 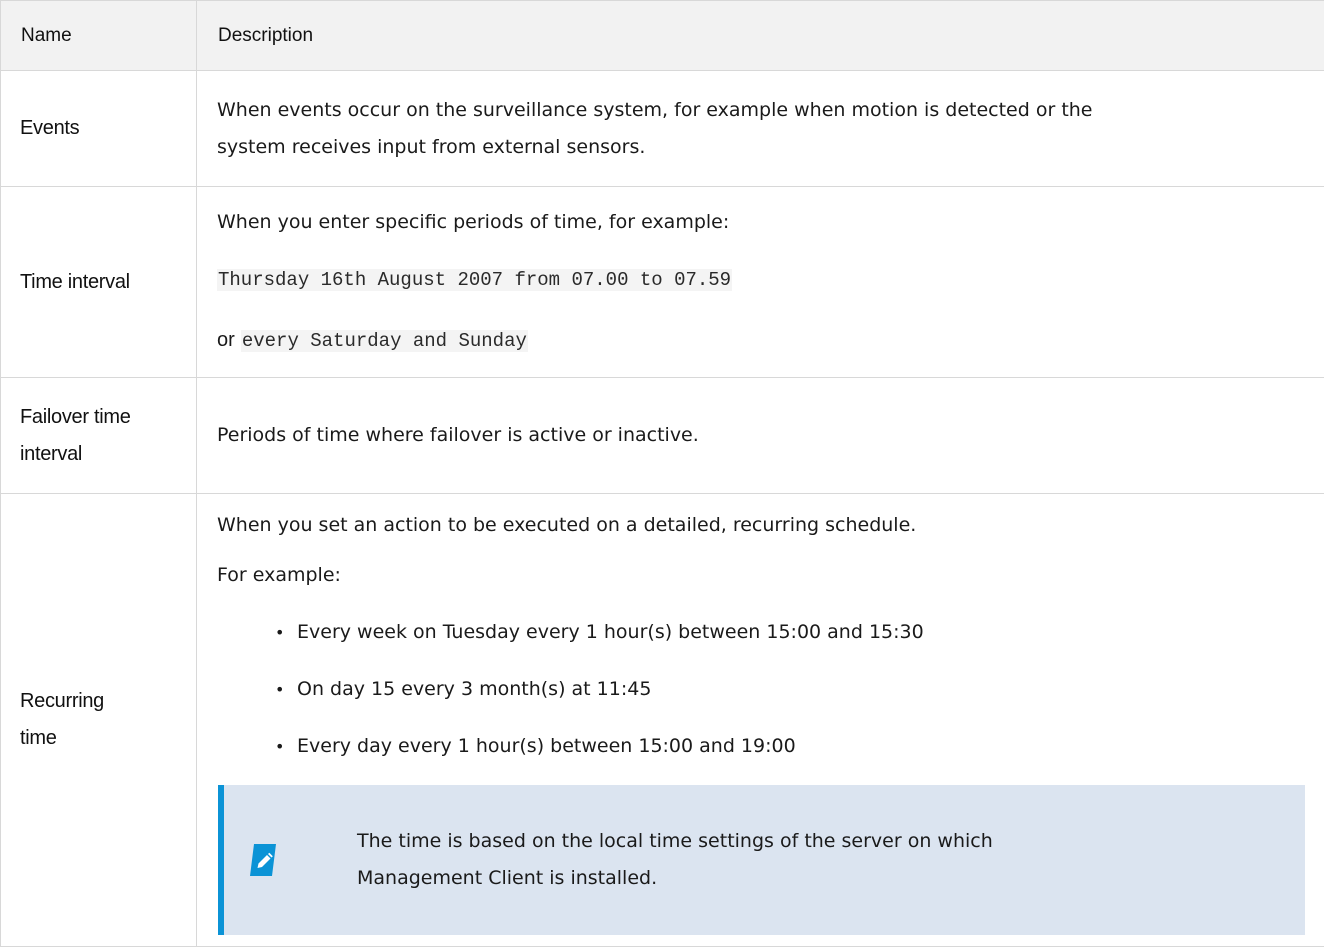 What do you see at coordinates (226, 340) in the screenshot?
I see `or-text: or` at bounding box center [226, 340].